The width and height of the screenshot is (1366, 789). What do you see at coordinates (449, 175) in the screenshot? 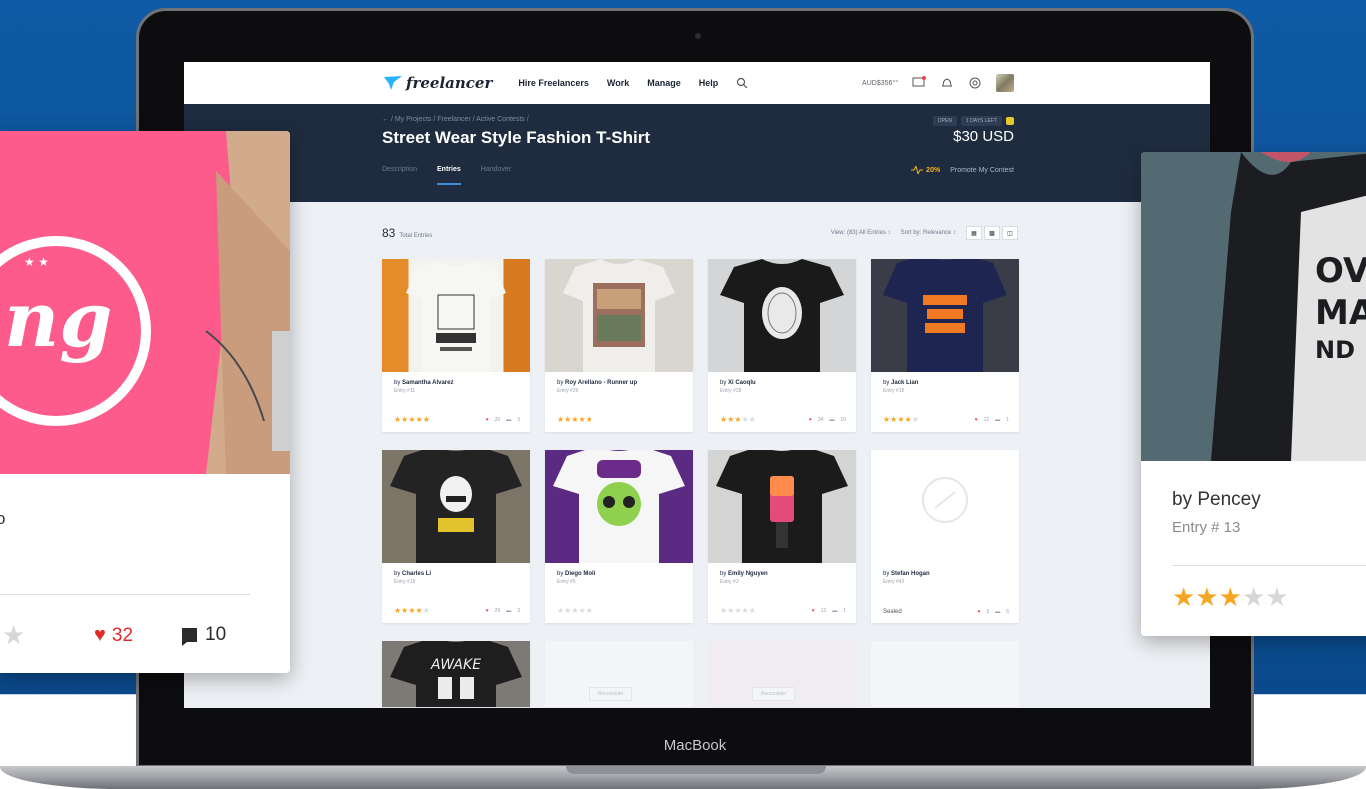
I see `tab-entries: Entries` at bounding box center [449, 175].